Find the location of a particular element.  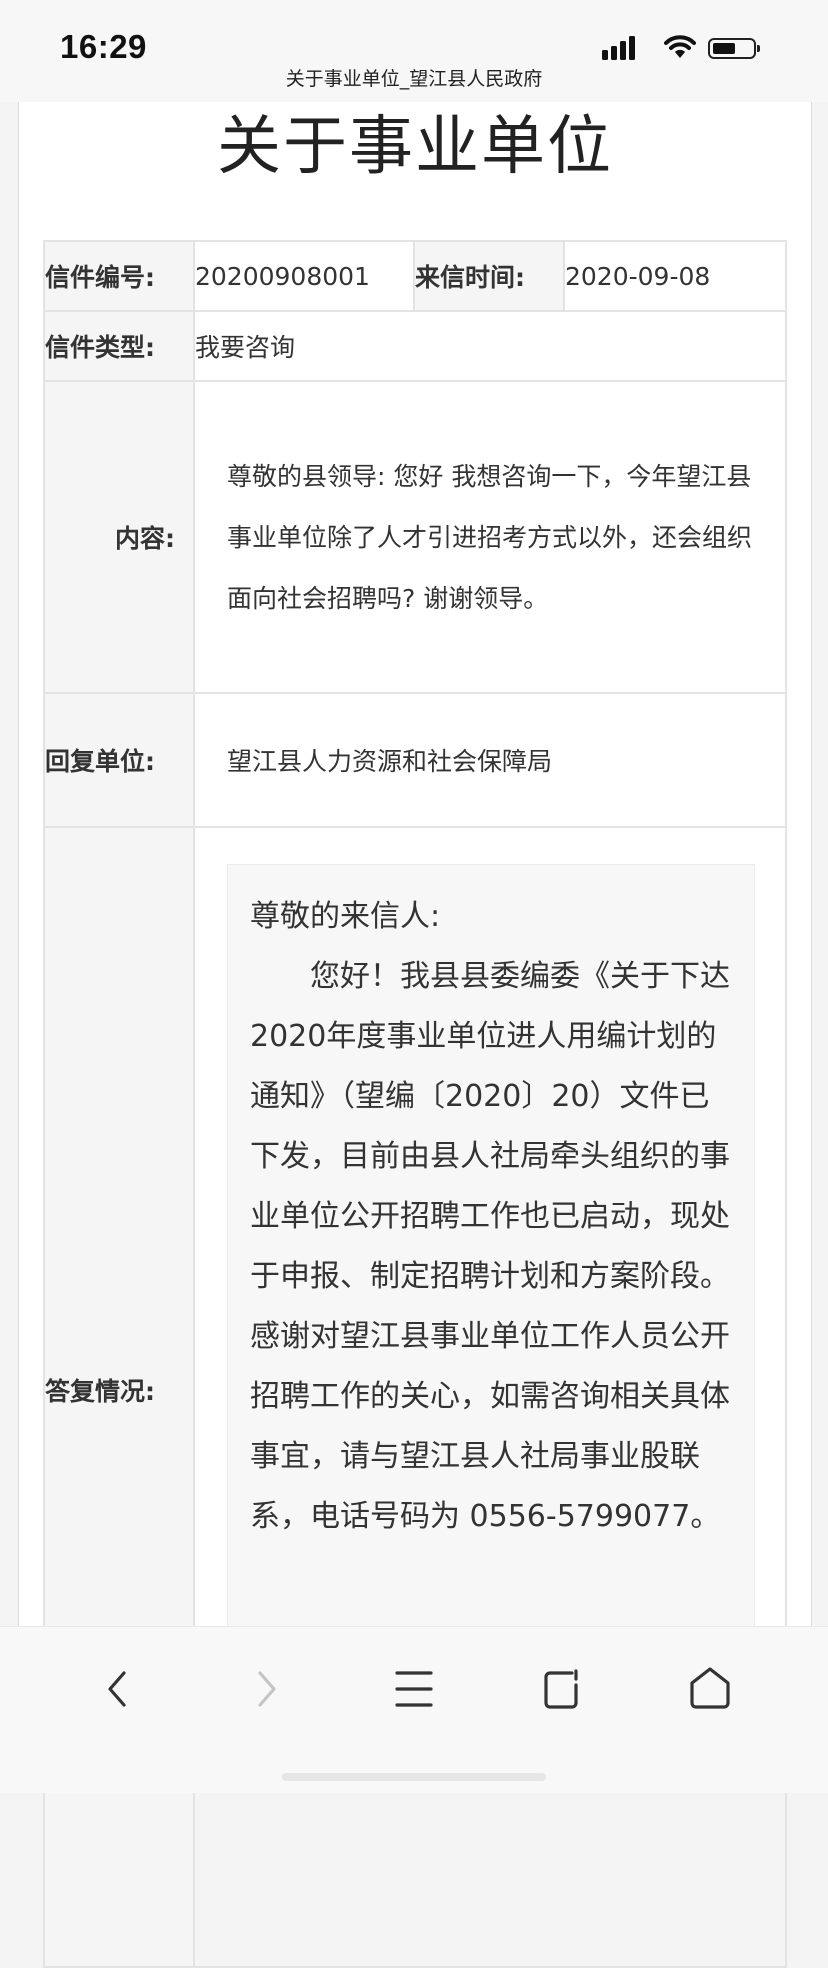

table-row: 信件编号: 20200908001 来信时间: 2020-09-08 is located at coordinates (415, 276).